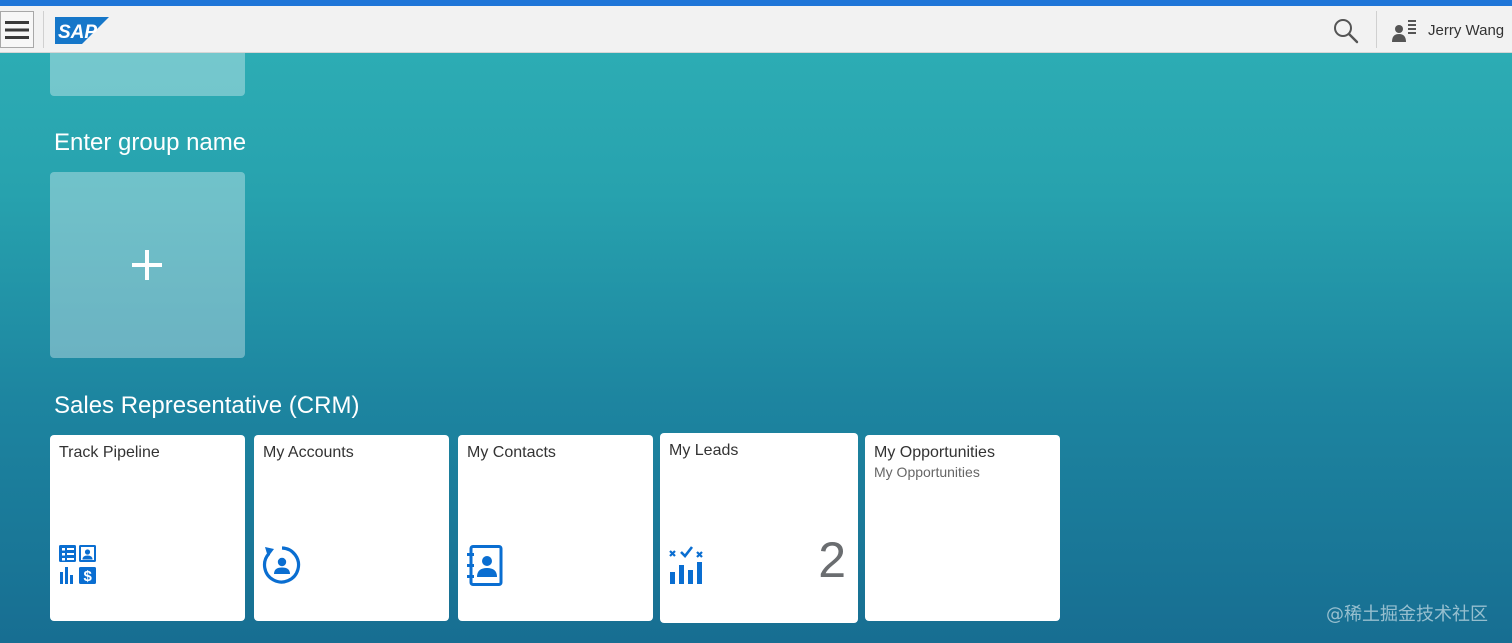  I want to click on tile-track-pipeline: Track Pipeline $, so click(147, 528).